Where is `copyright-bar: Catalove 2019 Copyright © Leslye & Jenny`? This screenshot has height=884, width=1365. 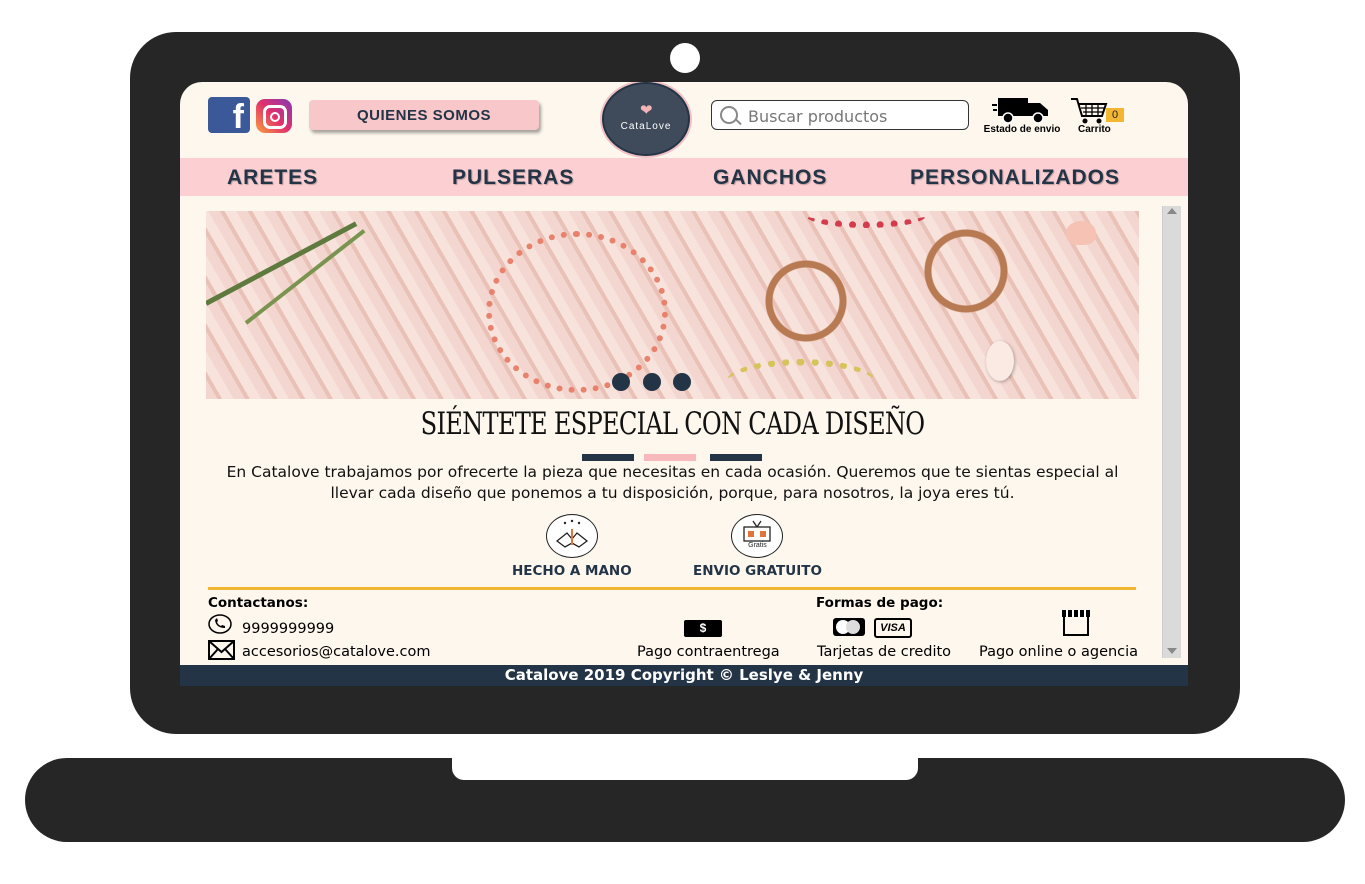 copyright-bar: Catalove 2019 Copyright © Leslye & Jenny is located at coordinates (684, 675).